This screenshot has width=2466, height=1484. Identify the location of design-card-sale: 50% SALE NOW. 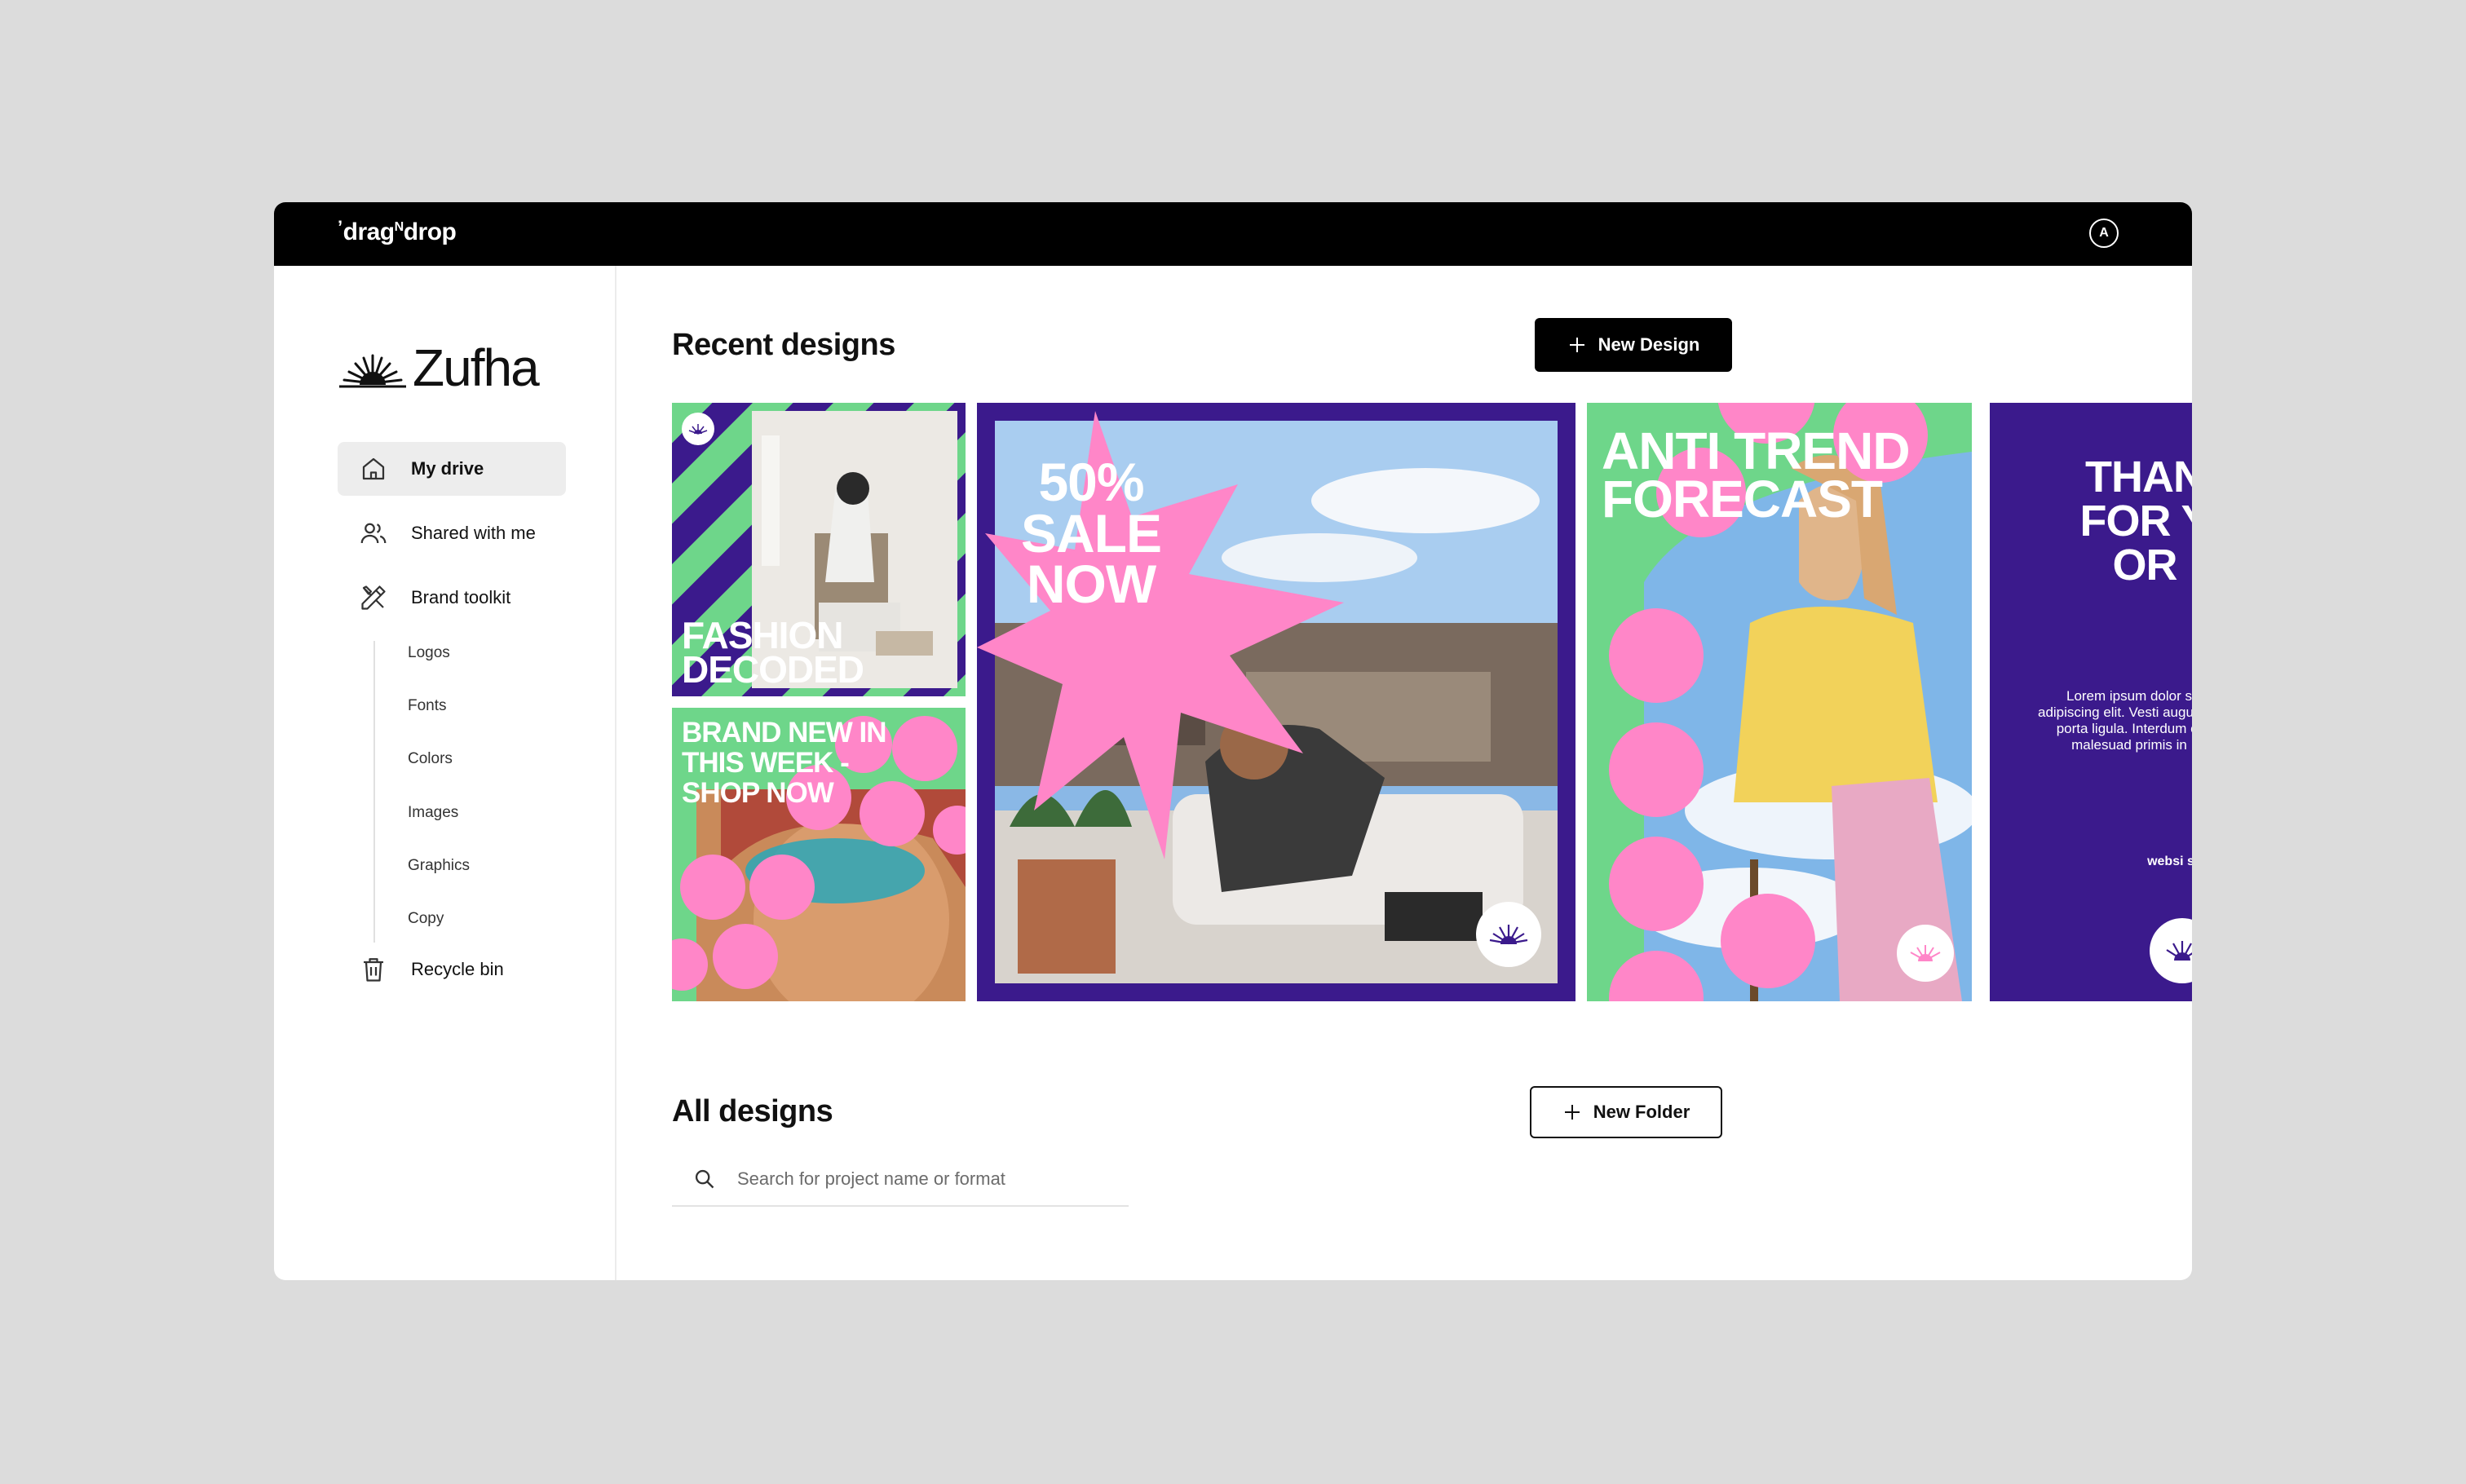
(1276, 702).